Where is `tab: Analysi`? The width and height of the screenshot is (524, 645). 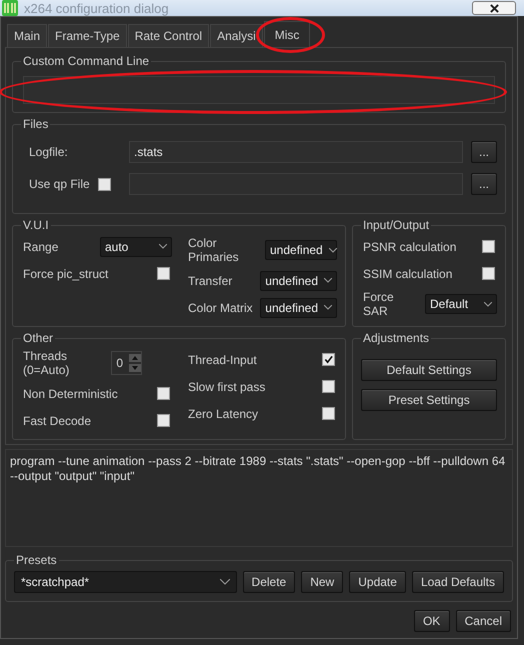 tab: Analysi is located at coordinates (236, 35).